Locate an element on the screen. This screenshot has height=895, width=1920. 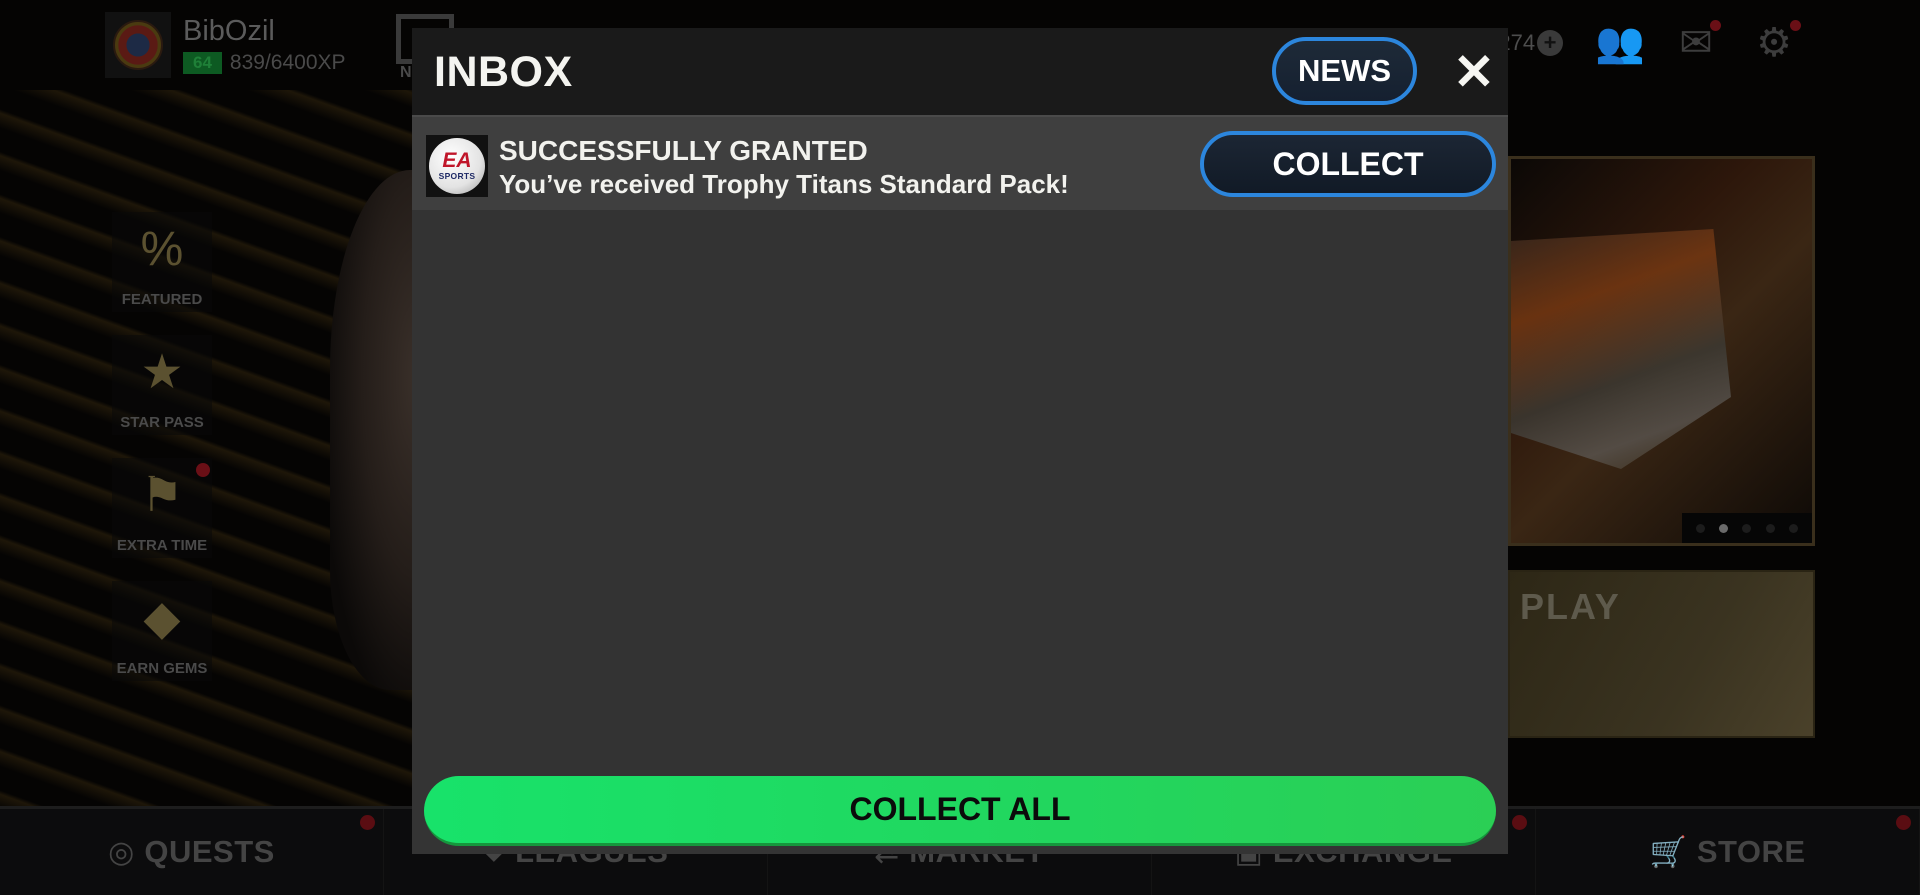
ea-logo-sub: SPORTS is located at coordinates (457, 176).